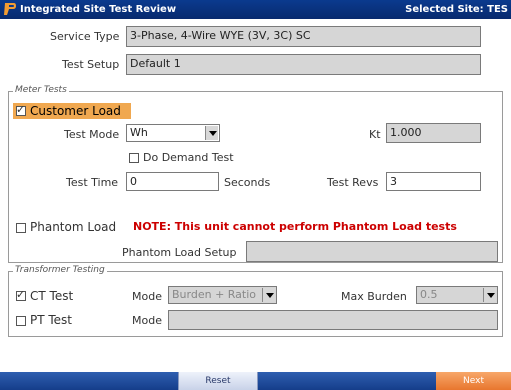 The height and width of the screenshot is (390, 511). I want to click on seconds-label: Seconds, so click(247, 182).